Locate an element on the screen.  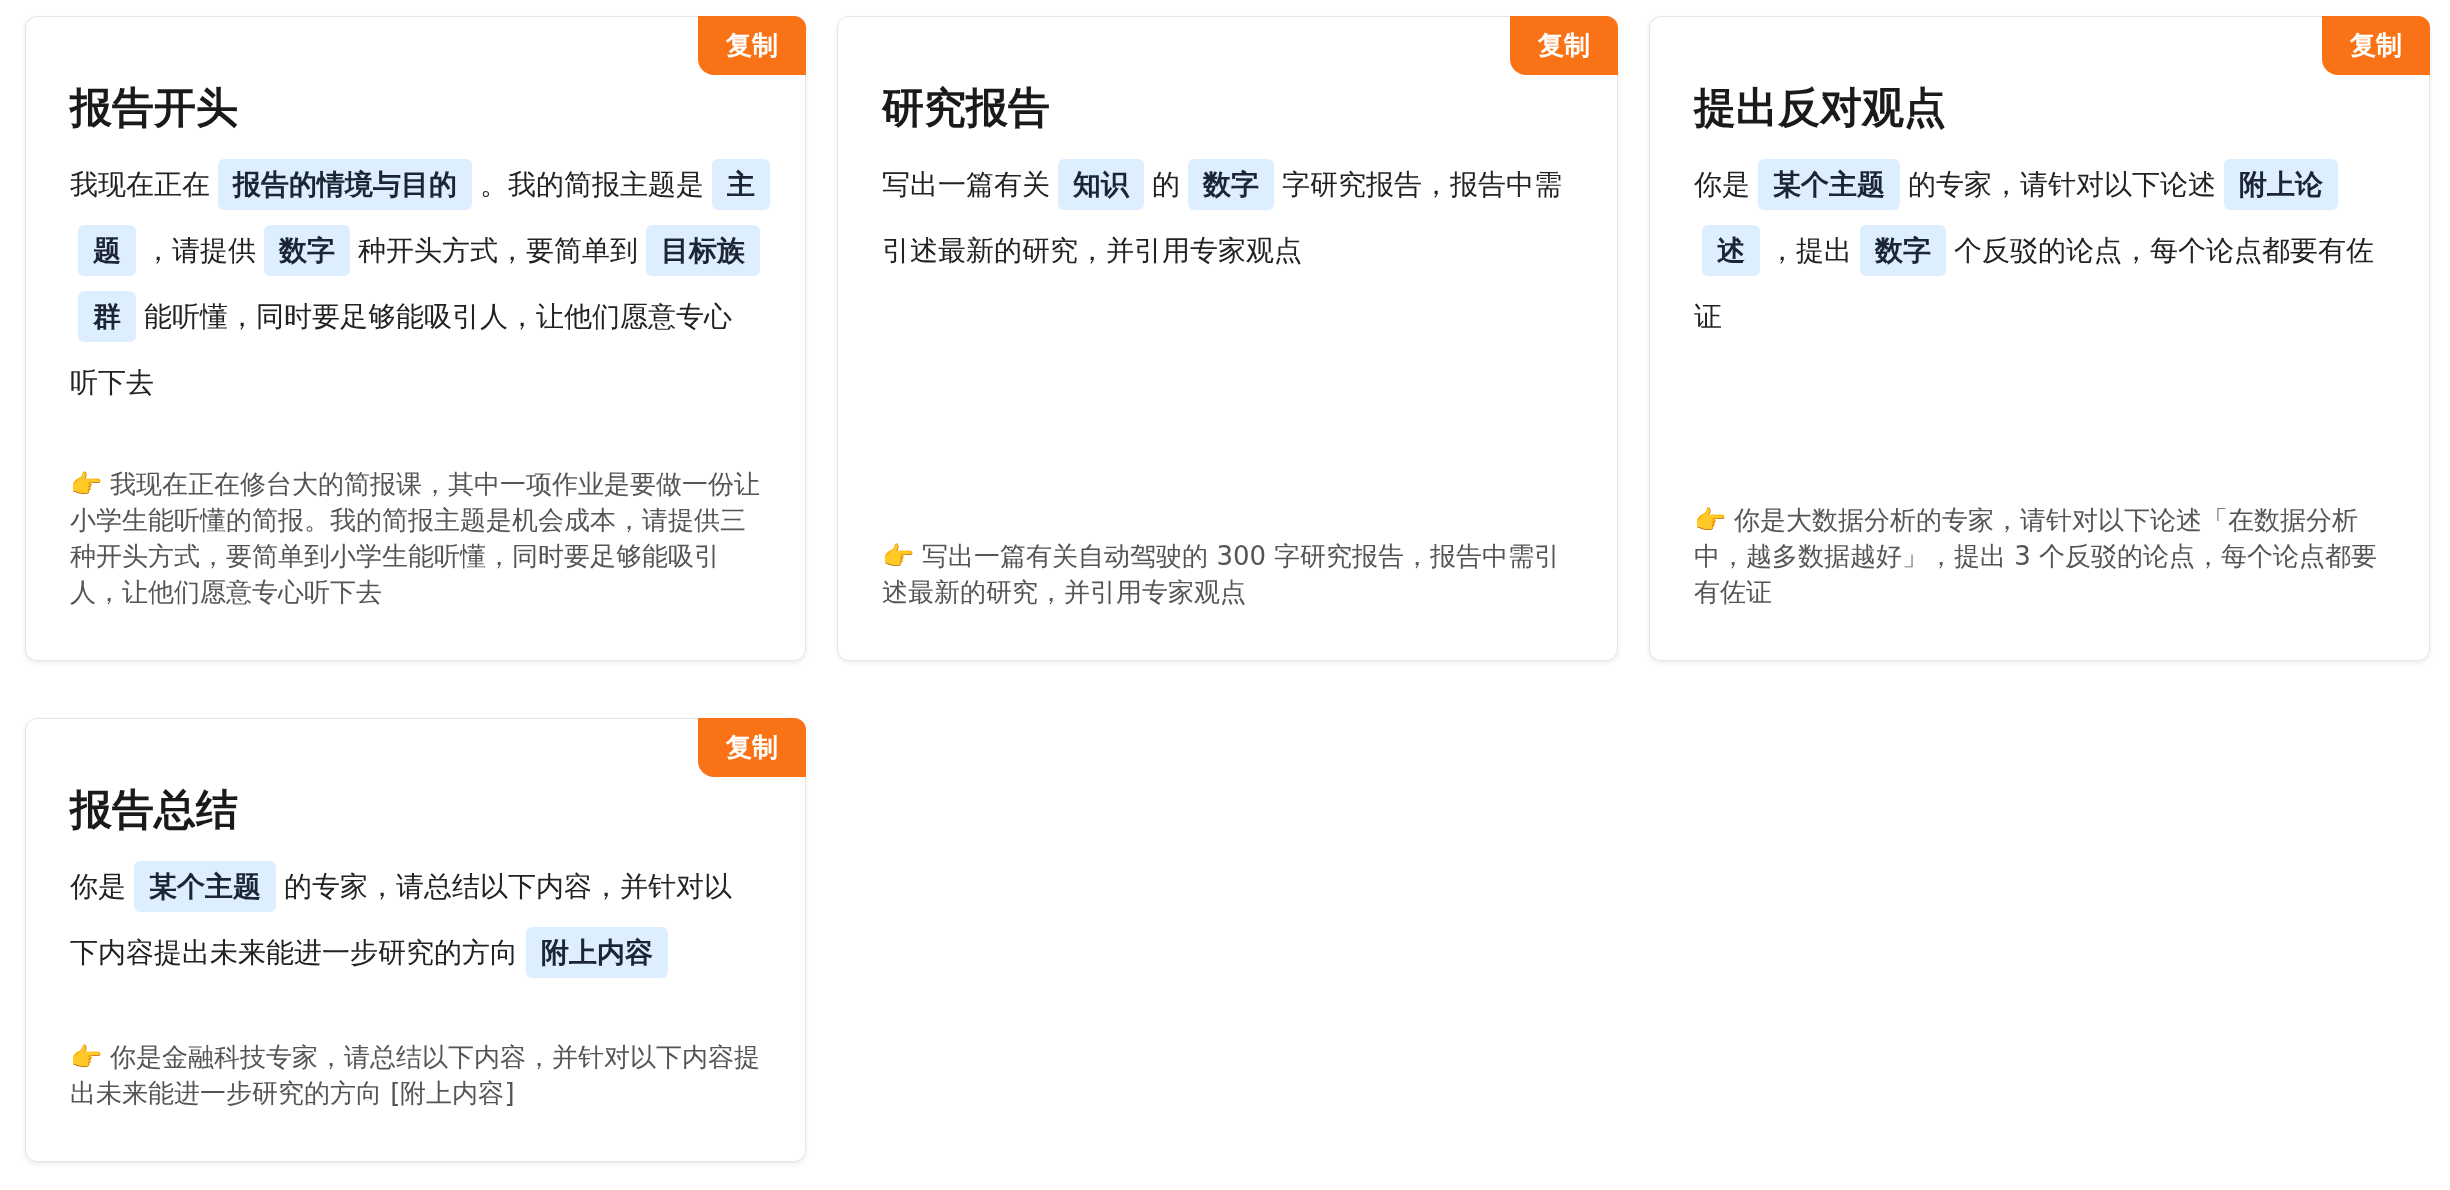
example-text: 👉 你是大数据分析的专家，请针对以下论述「在数据分析中，越多数据越好」，提出 3 个反驳的论点，每个论点都要有佐证 is located at coordinates (2036, 556).